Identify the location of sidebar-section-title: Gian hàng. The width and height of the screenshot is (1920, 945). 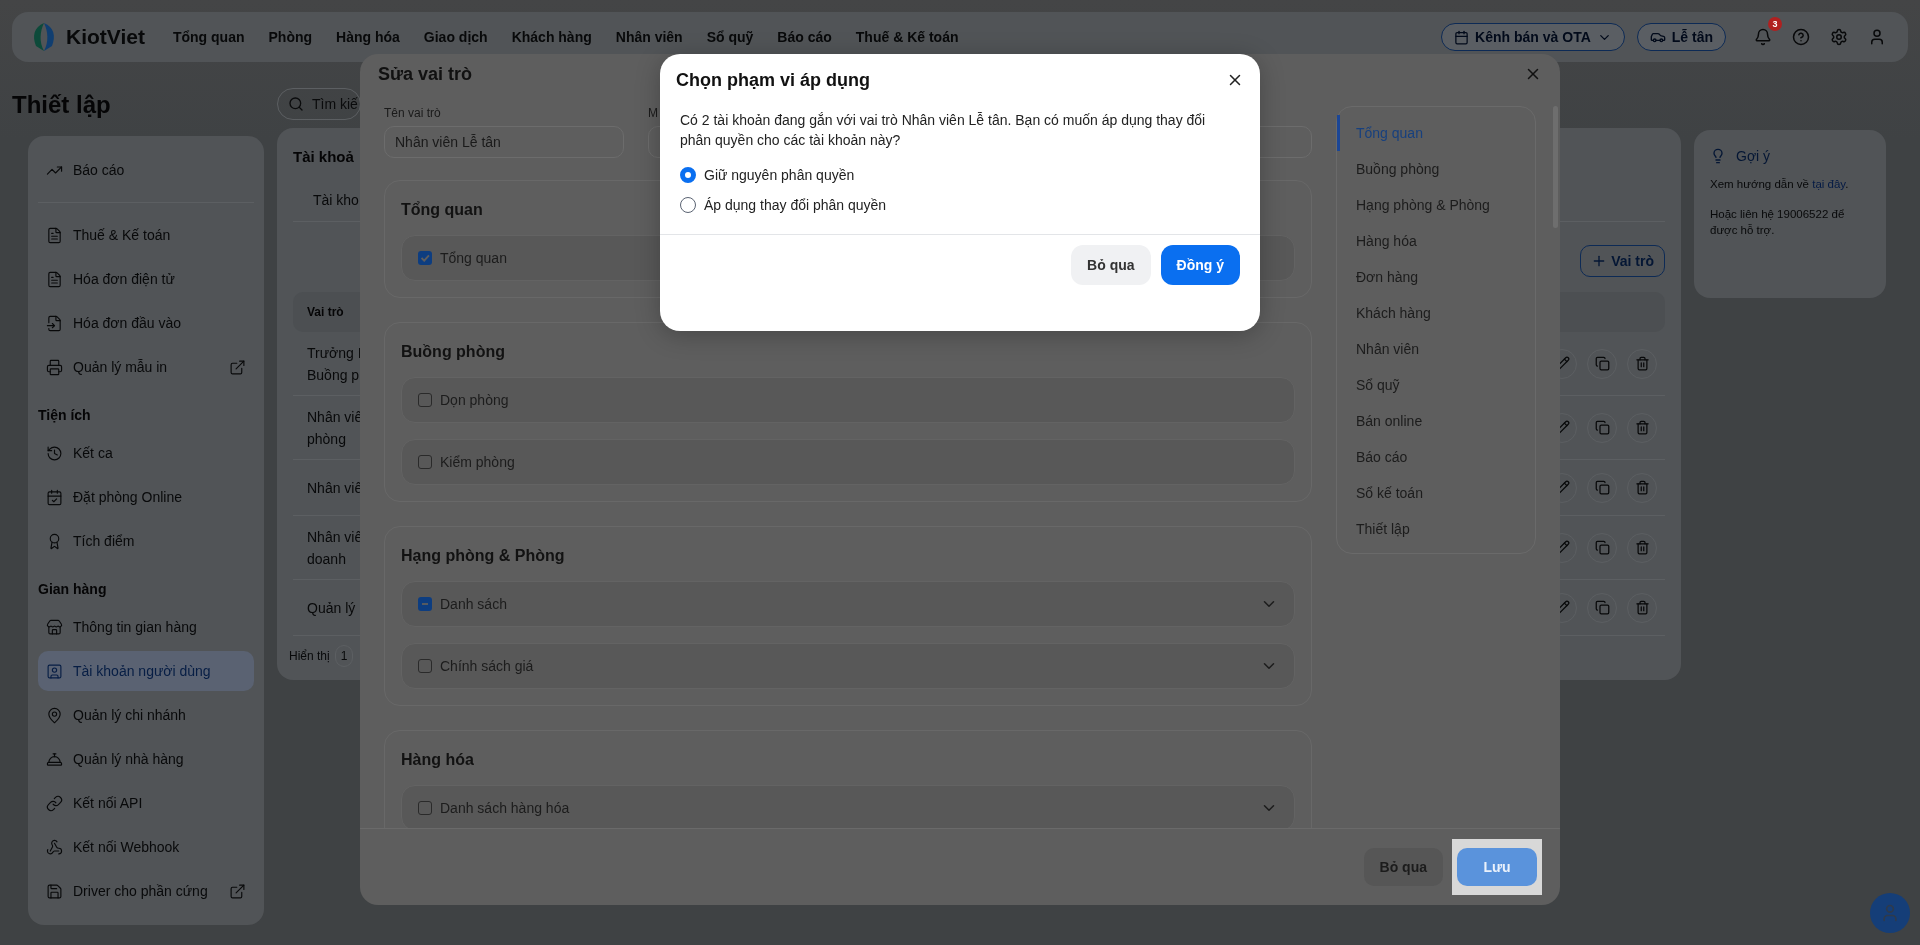
(72, 589).